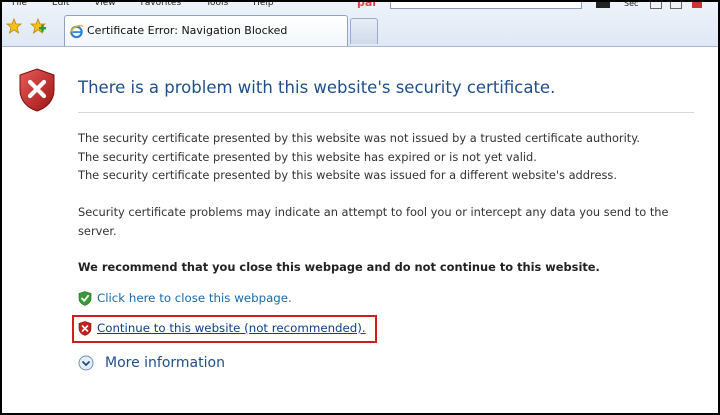  I want to click on new-tab-button, so click(364, 31).